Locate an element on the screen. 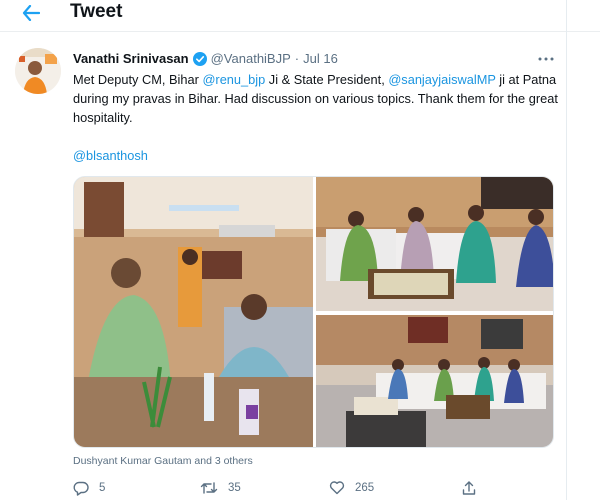  author-avatar is located at coordinates (38, 71).